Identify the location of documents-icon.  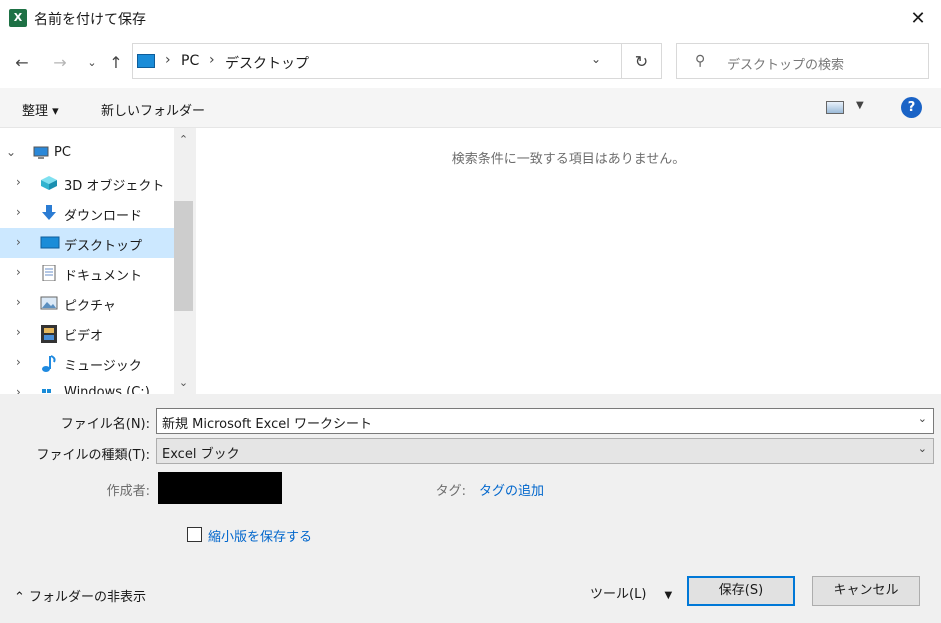
(49, 273).